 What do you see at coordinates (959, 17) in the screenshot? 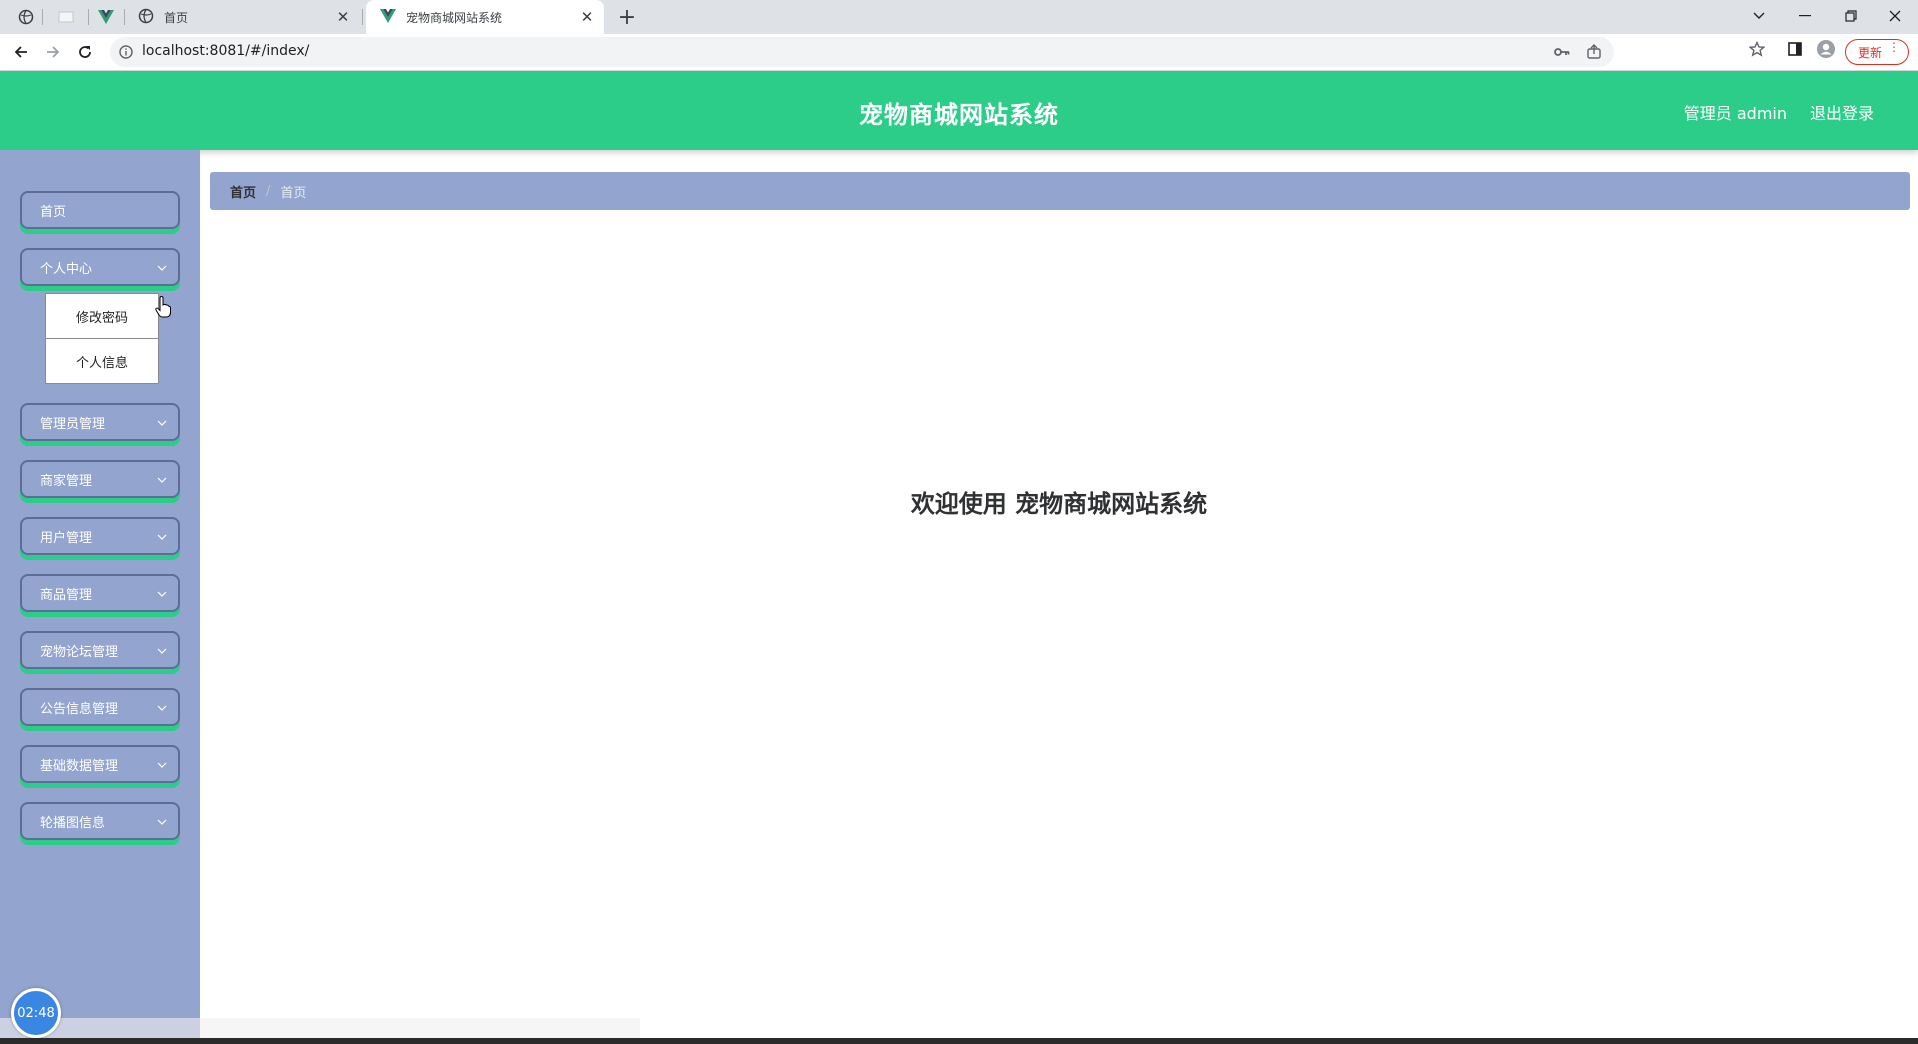
I see `browser-tab-strip: 首页 ✕ 宠物商城网站系统 ✕ +` at bounding box center [959, 17].